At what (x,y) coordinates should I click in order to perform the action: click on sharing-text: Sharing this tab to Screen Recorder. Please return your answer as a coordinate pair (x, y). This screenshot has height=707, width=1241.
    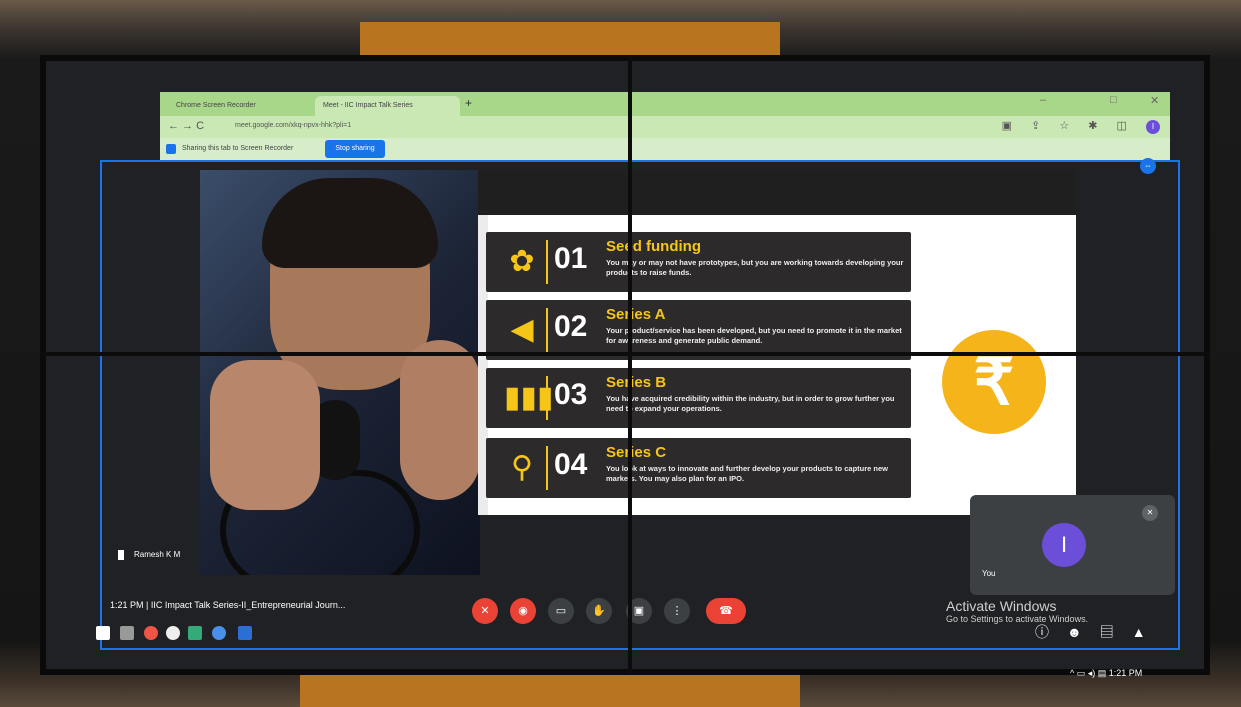
    Looking at the image, I should click on (238, 148).